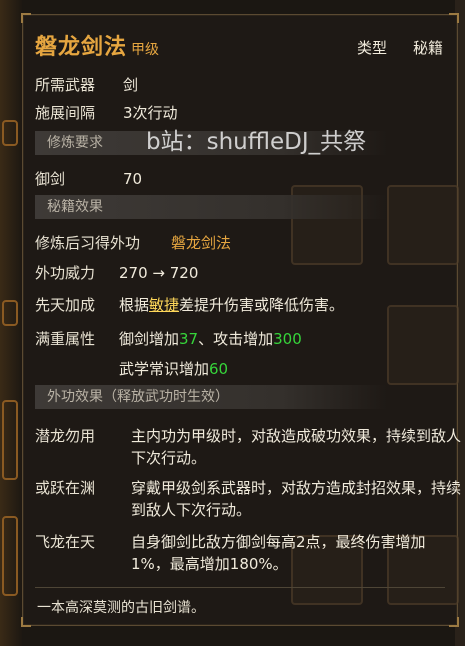  Describe the element at coordinates (131, 85) in the screenshot. I see `weapon-value: 剑` at that location.